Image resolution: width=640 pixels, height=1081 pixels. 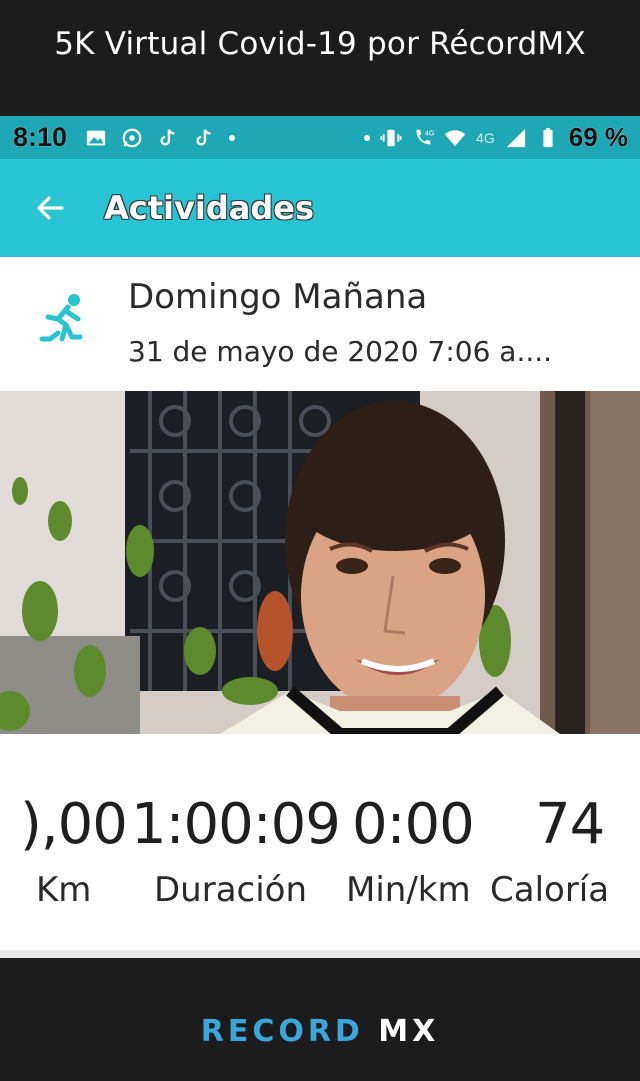 What do you see at coordinates (232, 137) in the screenshot?
I see `notification-dot-icon` at bounding box center [232, 137].